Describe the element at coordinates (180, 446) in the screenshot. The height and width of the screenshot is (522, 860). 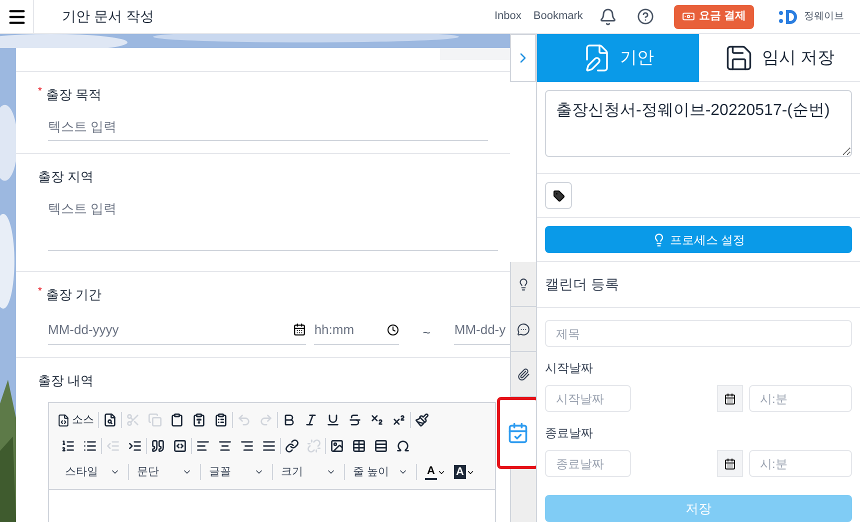
I see `code-block-icon` at that location.